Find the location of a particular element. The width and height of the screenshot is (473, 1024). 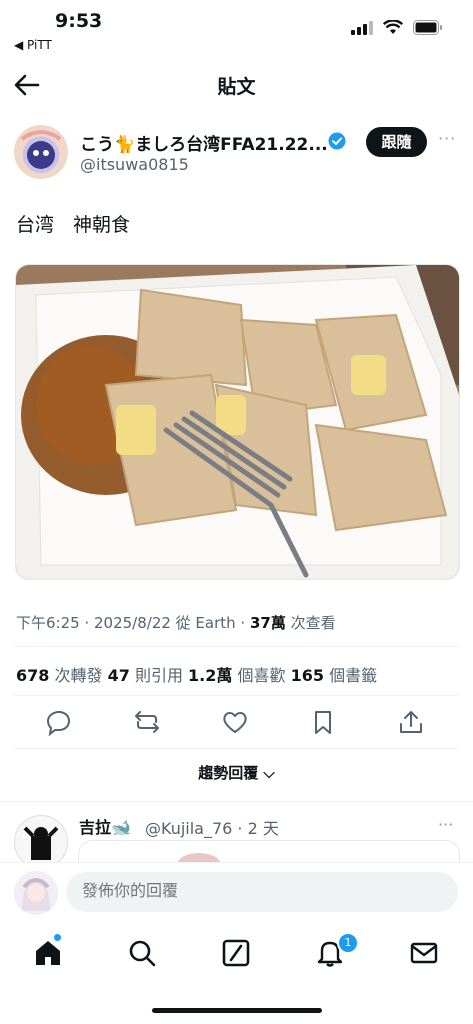

messages-envelope-icon is located at coordinates (424, 953).